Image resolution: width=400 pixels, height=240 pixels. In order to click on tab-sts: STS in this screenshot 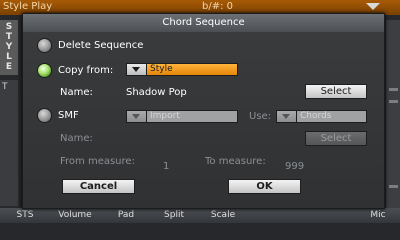, I will do `click(25, 215)`.